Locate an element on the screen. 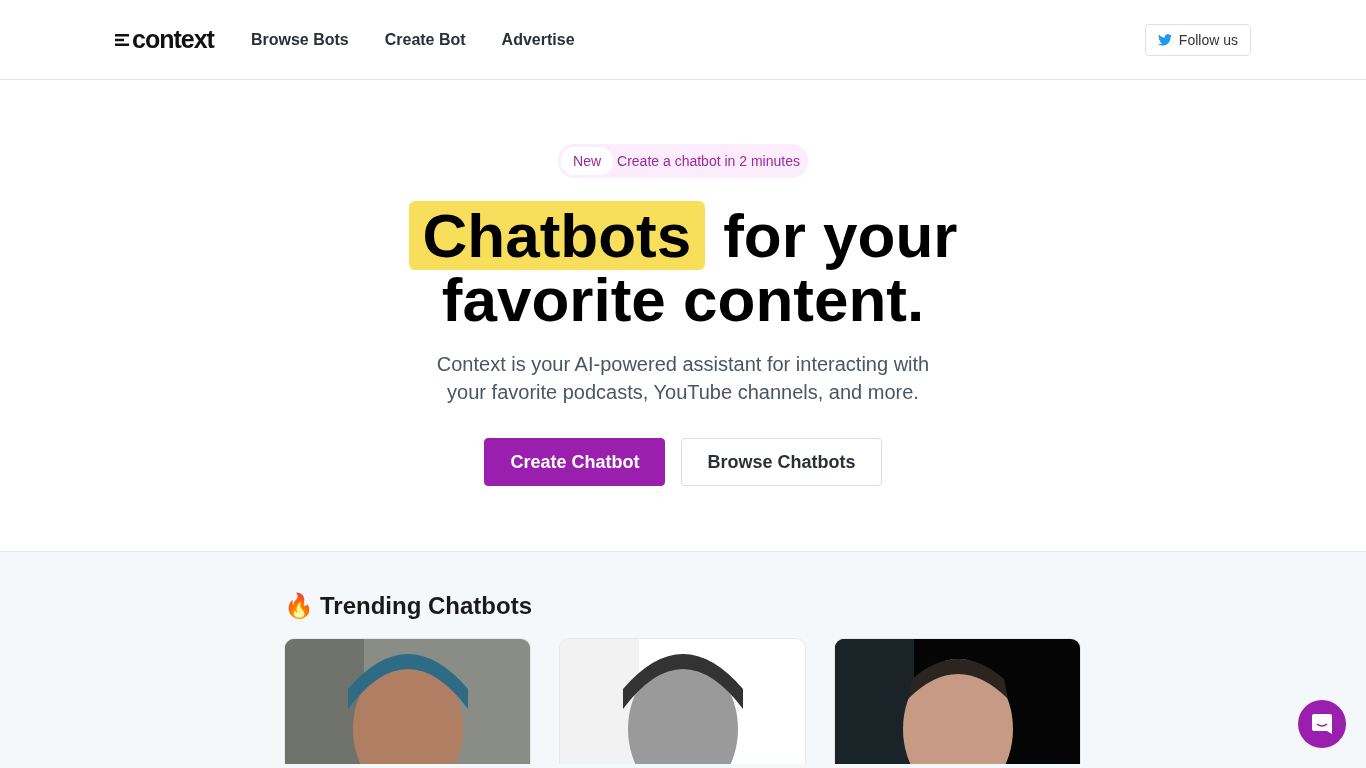 The image size is (1366, 768). logo-text: context is located at coordinates (173, 39).